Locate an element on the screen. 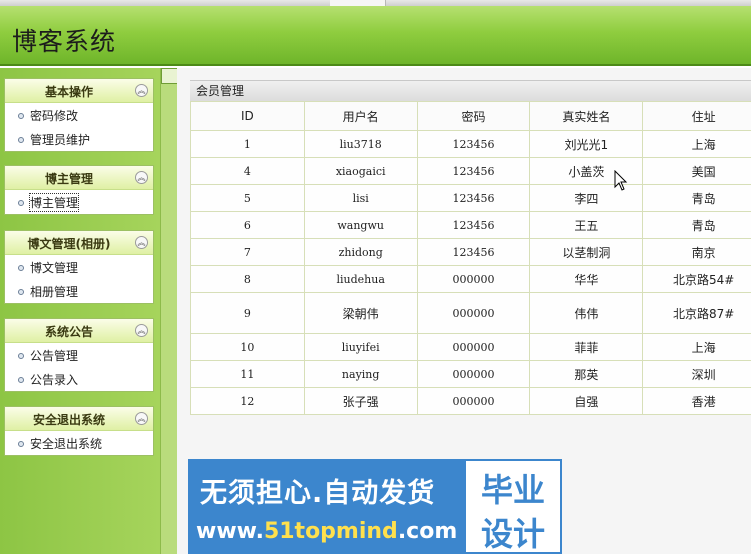 Image resolution: width=751 pixels, height=554 pixels. sidebar-item-label: 公告录入 is located at coordinates (54, 380).